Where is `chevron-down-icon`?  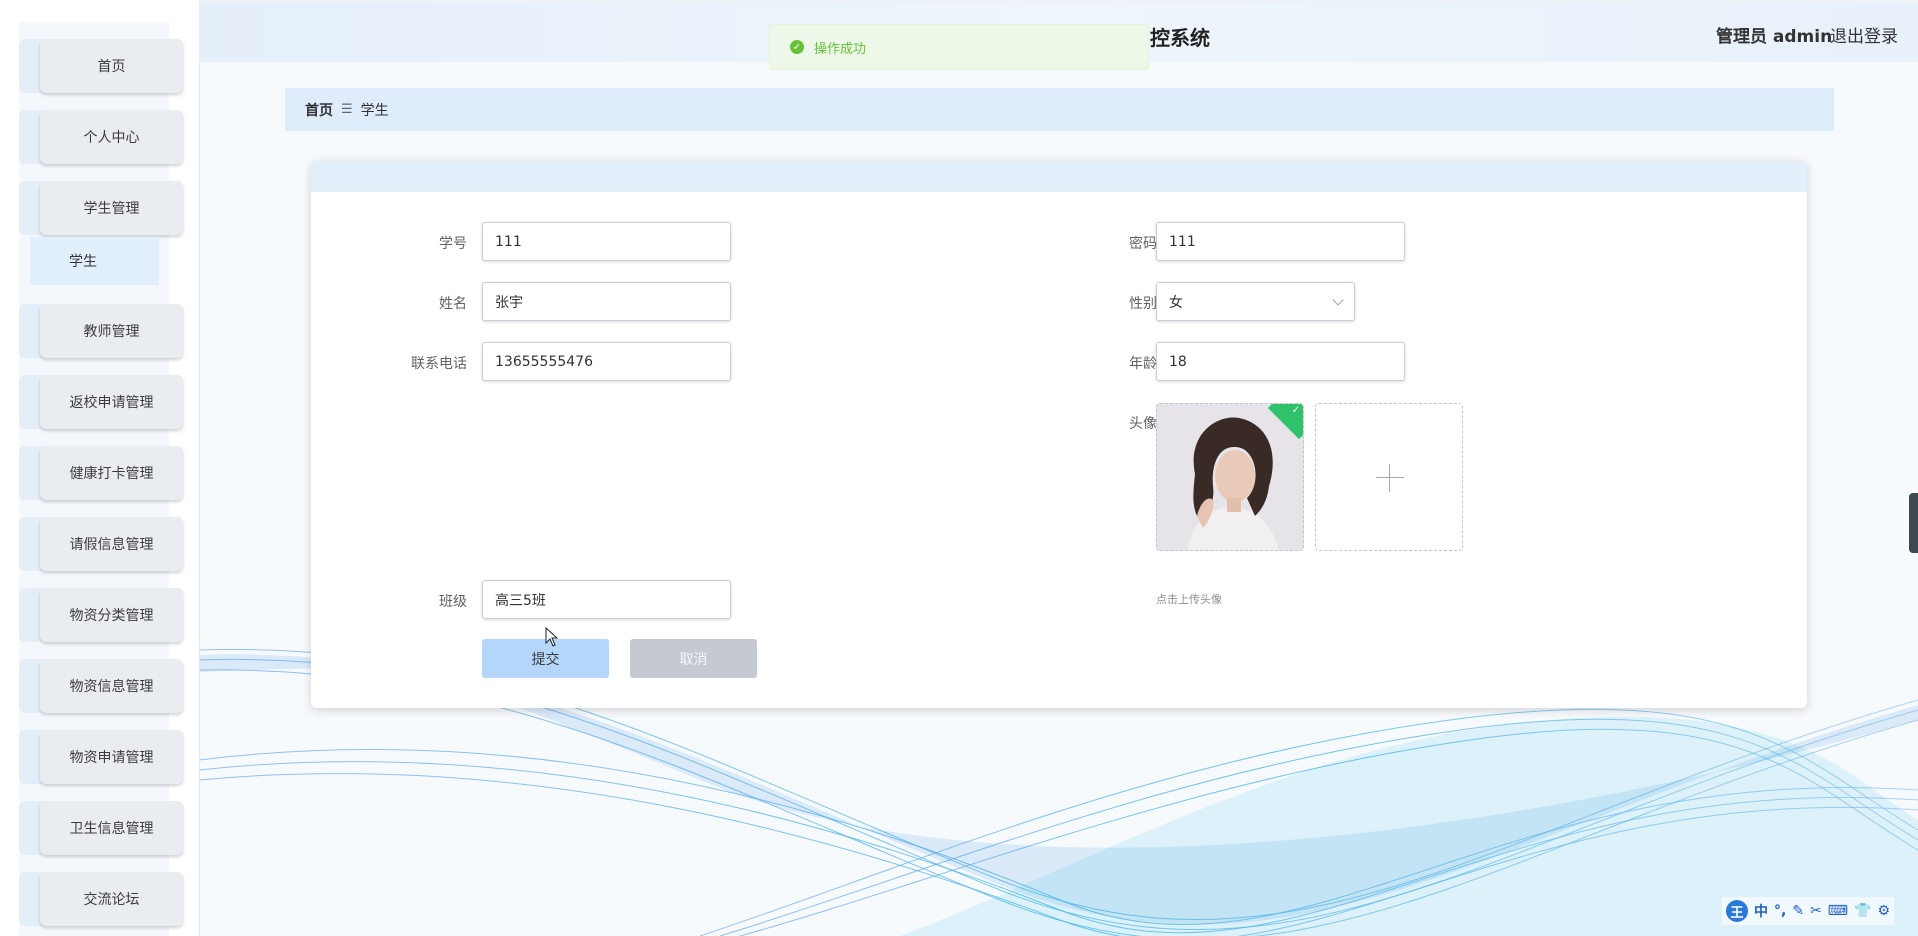
chevron-down-icon is located at coordinates (1338, 299).